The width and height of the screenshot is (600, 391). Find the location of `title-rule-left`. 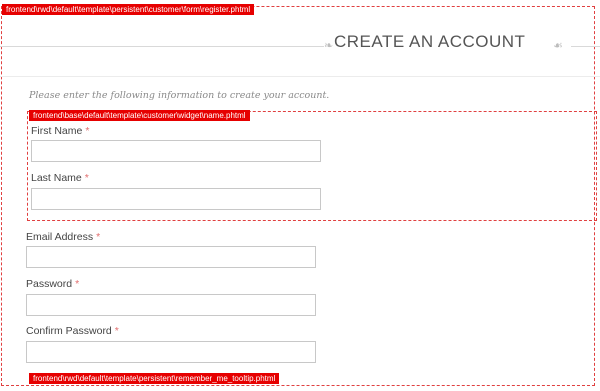

title-rule-left is located at coordinates (162, 46).